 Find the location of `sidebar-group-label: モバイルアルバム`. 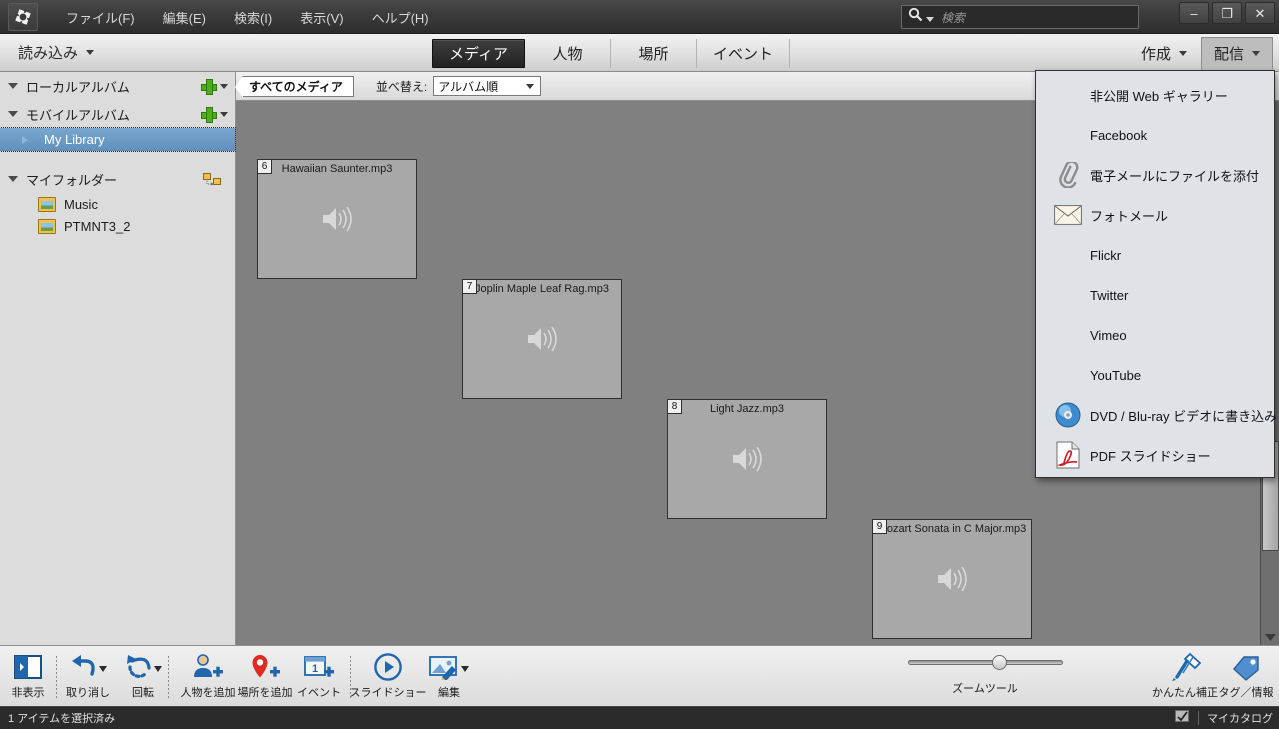

sidebar-group-label: モバイルアルバム is located at coordinates (78, 115).